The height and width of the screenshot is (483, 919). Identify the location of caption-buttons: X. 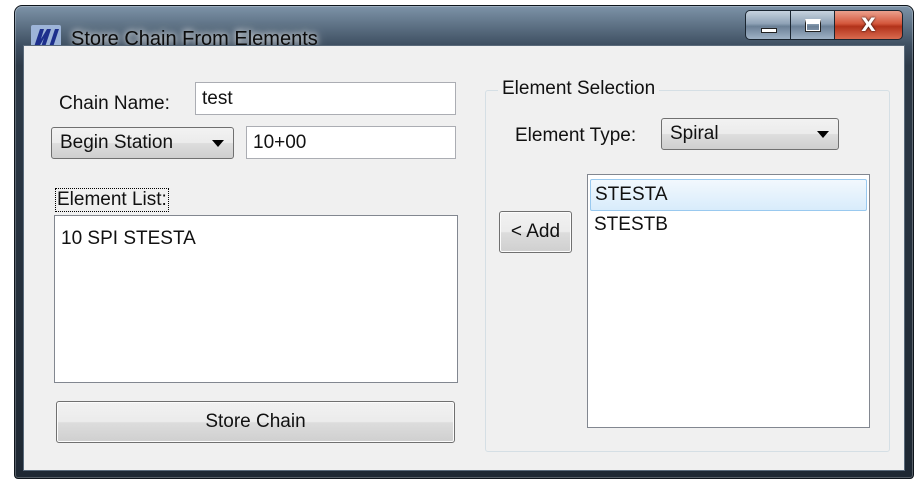
(824, 26).